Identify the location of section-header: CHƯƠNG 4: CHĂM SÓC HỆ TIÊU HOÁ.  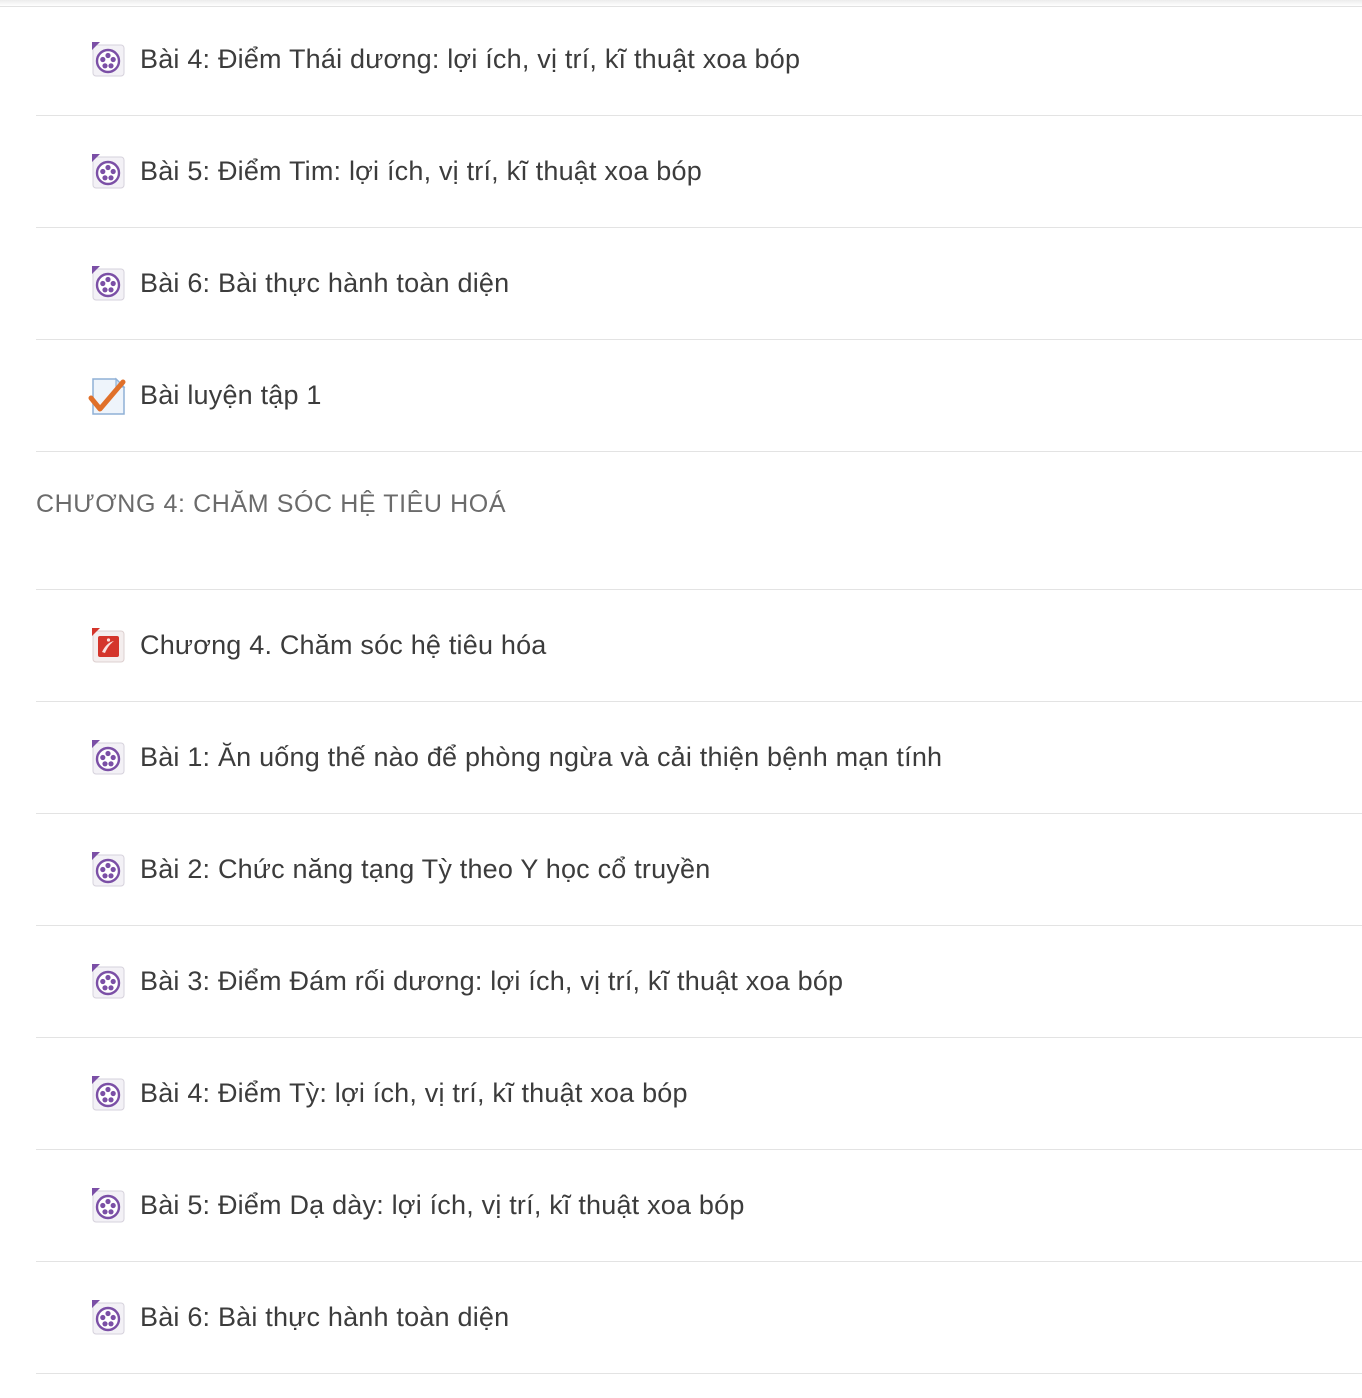
(699, 521).